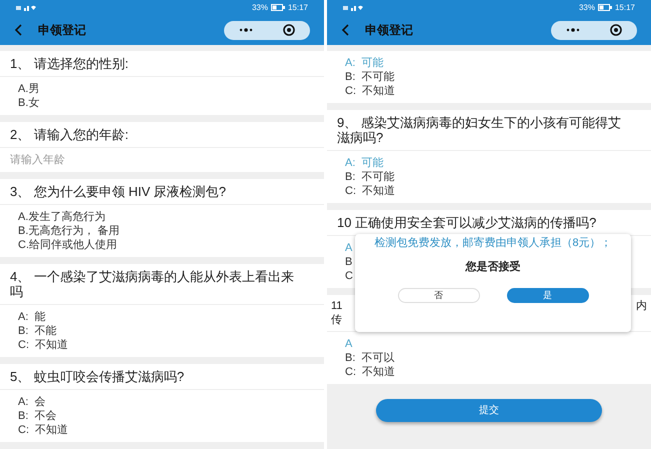 This screenshot has height=449, width=651. What do you see at coordinates (336, 306) in the screenshot?
I see `question-title-fragment: 11` at bounding box center [336, 306].